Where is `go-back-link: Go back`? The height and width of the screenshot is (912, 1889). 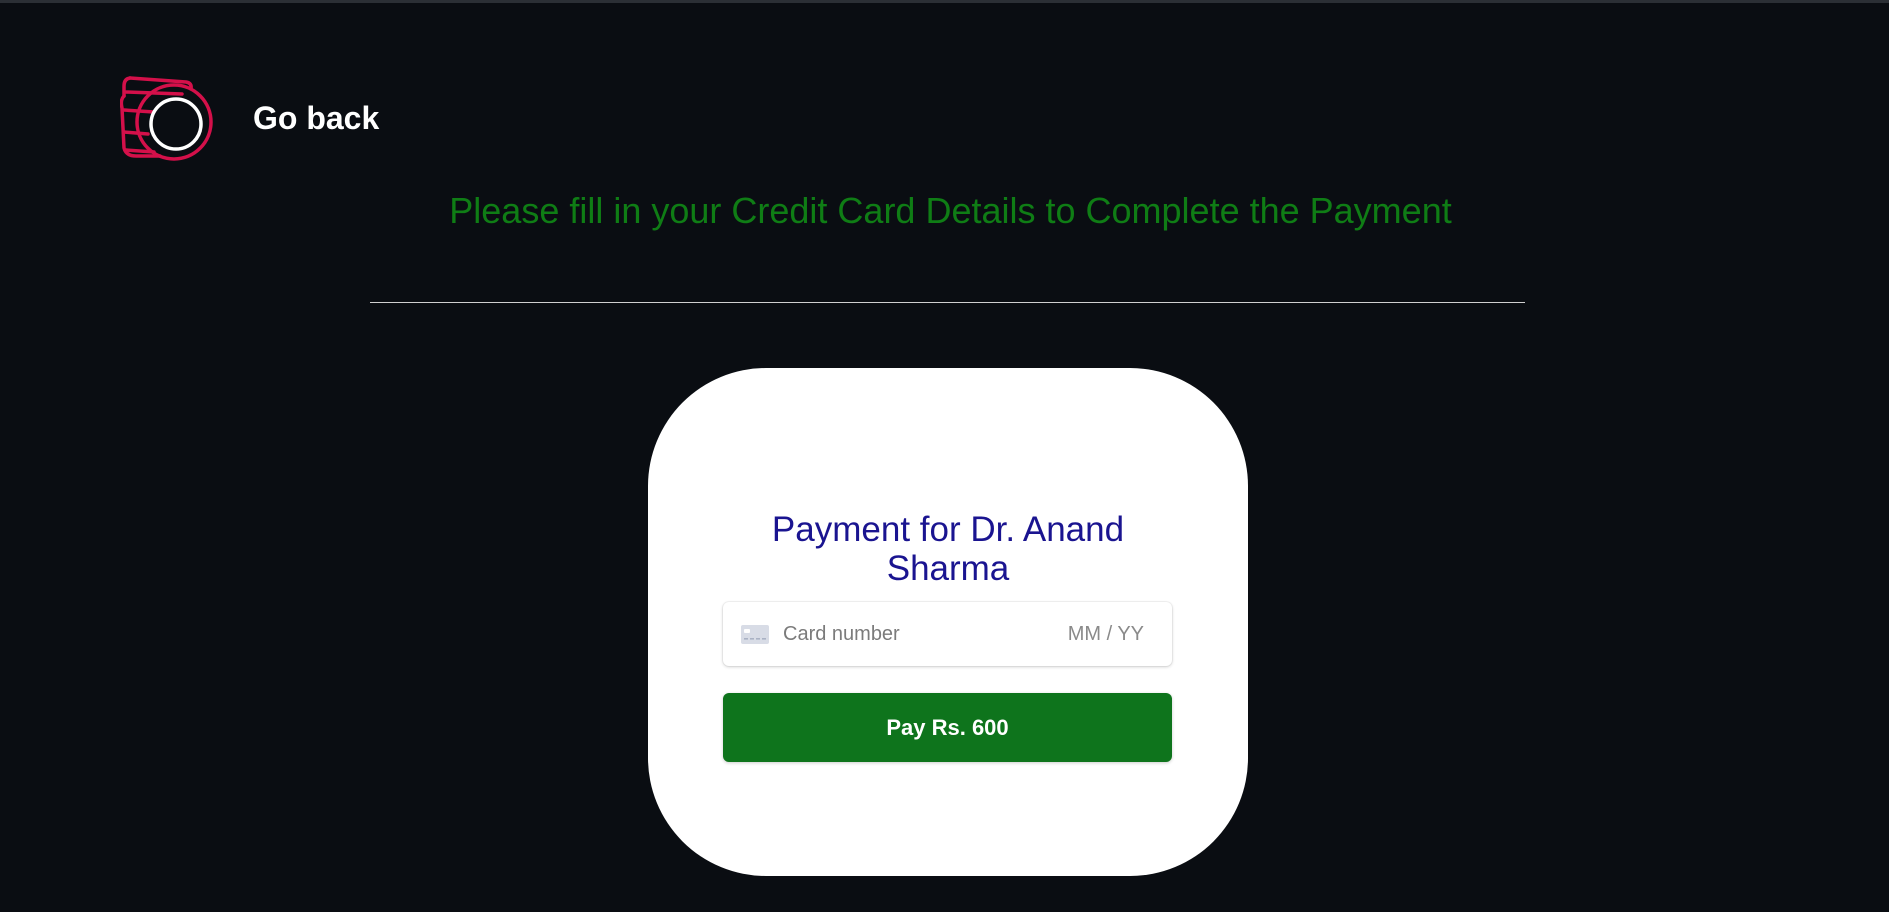 go-back-link: Go back is located at coordinates (316, 118).